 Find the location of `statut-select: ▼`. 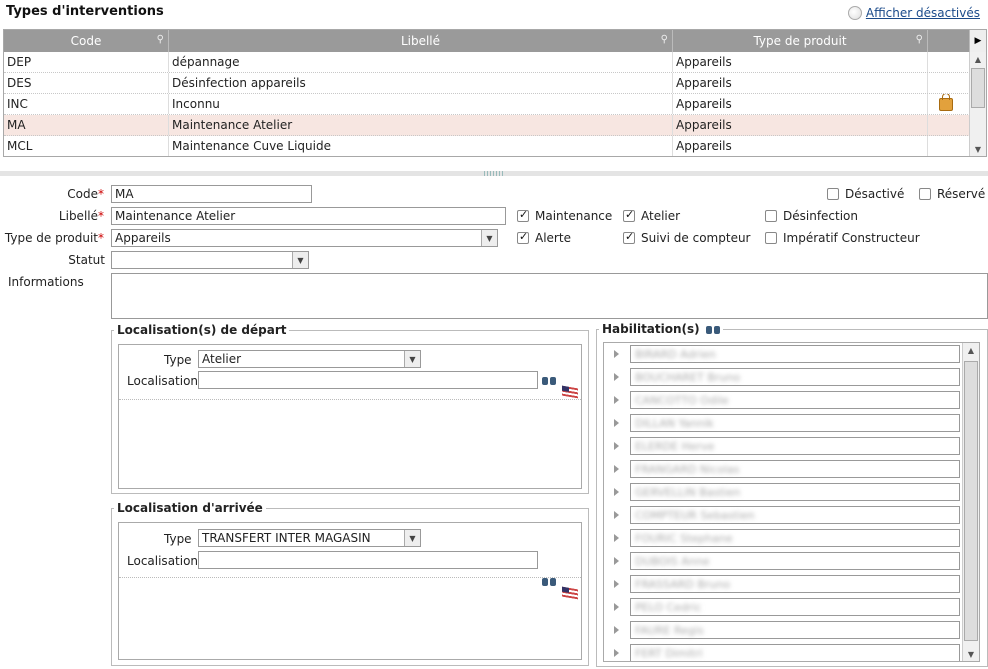

statut-select: ▼ is located at coordinates (210, 260).